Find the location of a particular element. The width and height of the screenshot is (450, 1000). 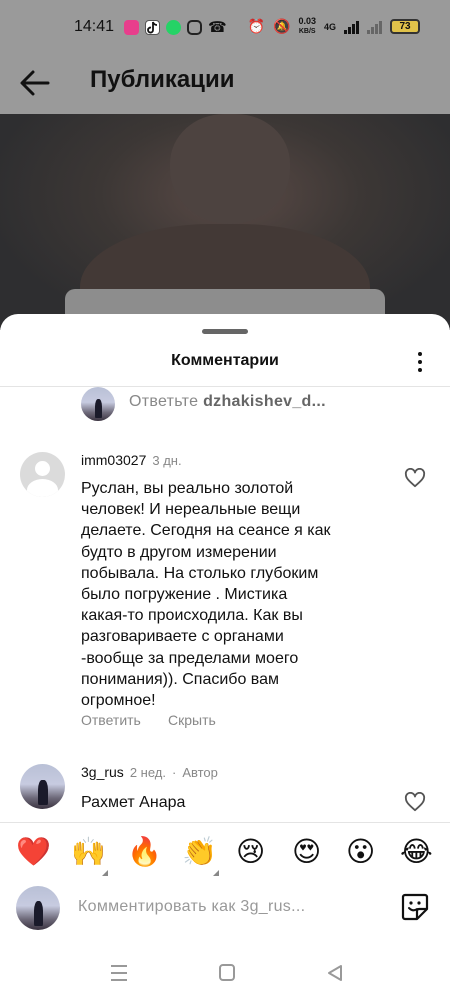

drag-handle is located at coordinates (225, 331).